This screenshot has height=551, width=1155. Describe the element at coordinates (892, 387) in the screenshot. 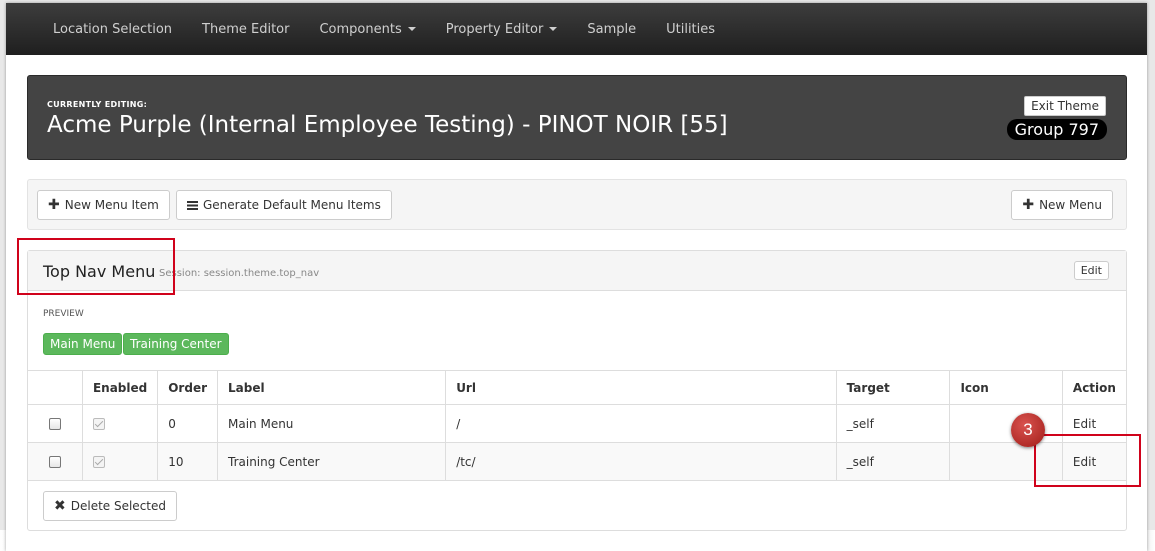

I see `header-target: Target` at that location.